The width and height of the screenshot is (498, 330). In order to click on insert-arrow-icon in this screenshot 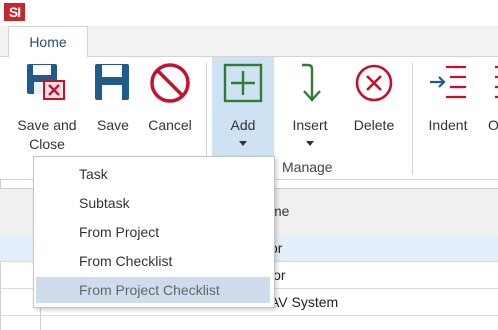, I will do `click(310, 84)`.